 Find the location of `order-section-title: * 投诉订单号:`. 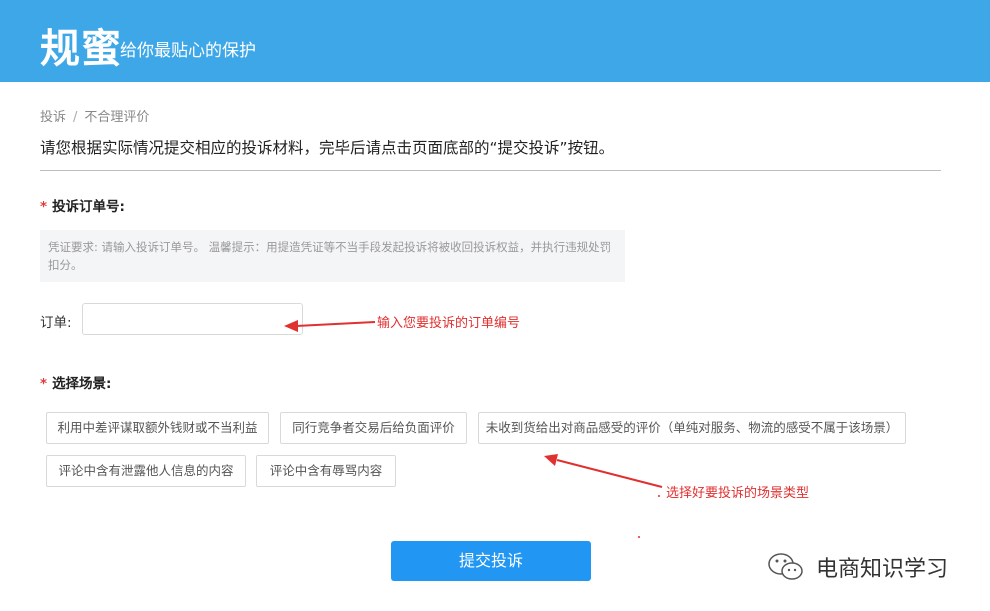

order-section-title: * 投诉订单号: is located at coordinates (82, 205).